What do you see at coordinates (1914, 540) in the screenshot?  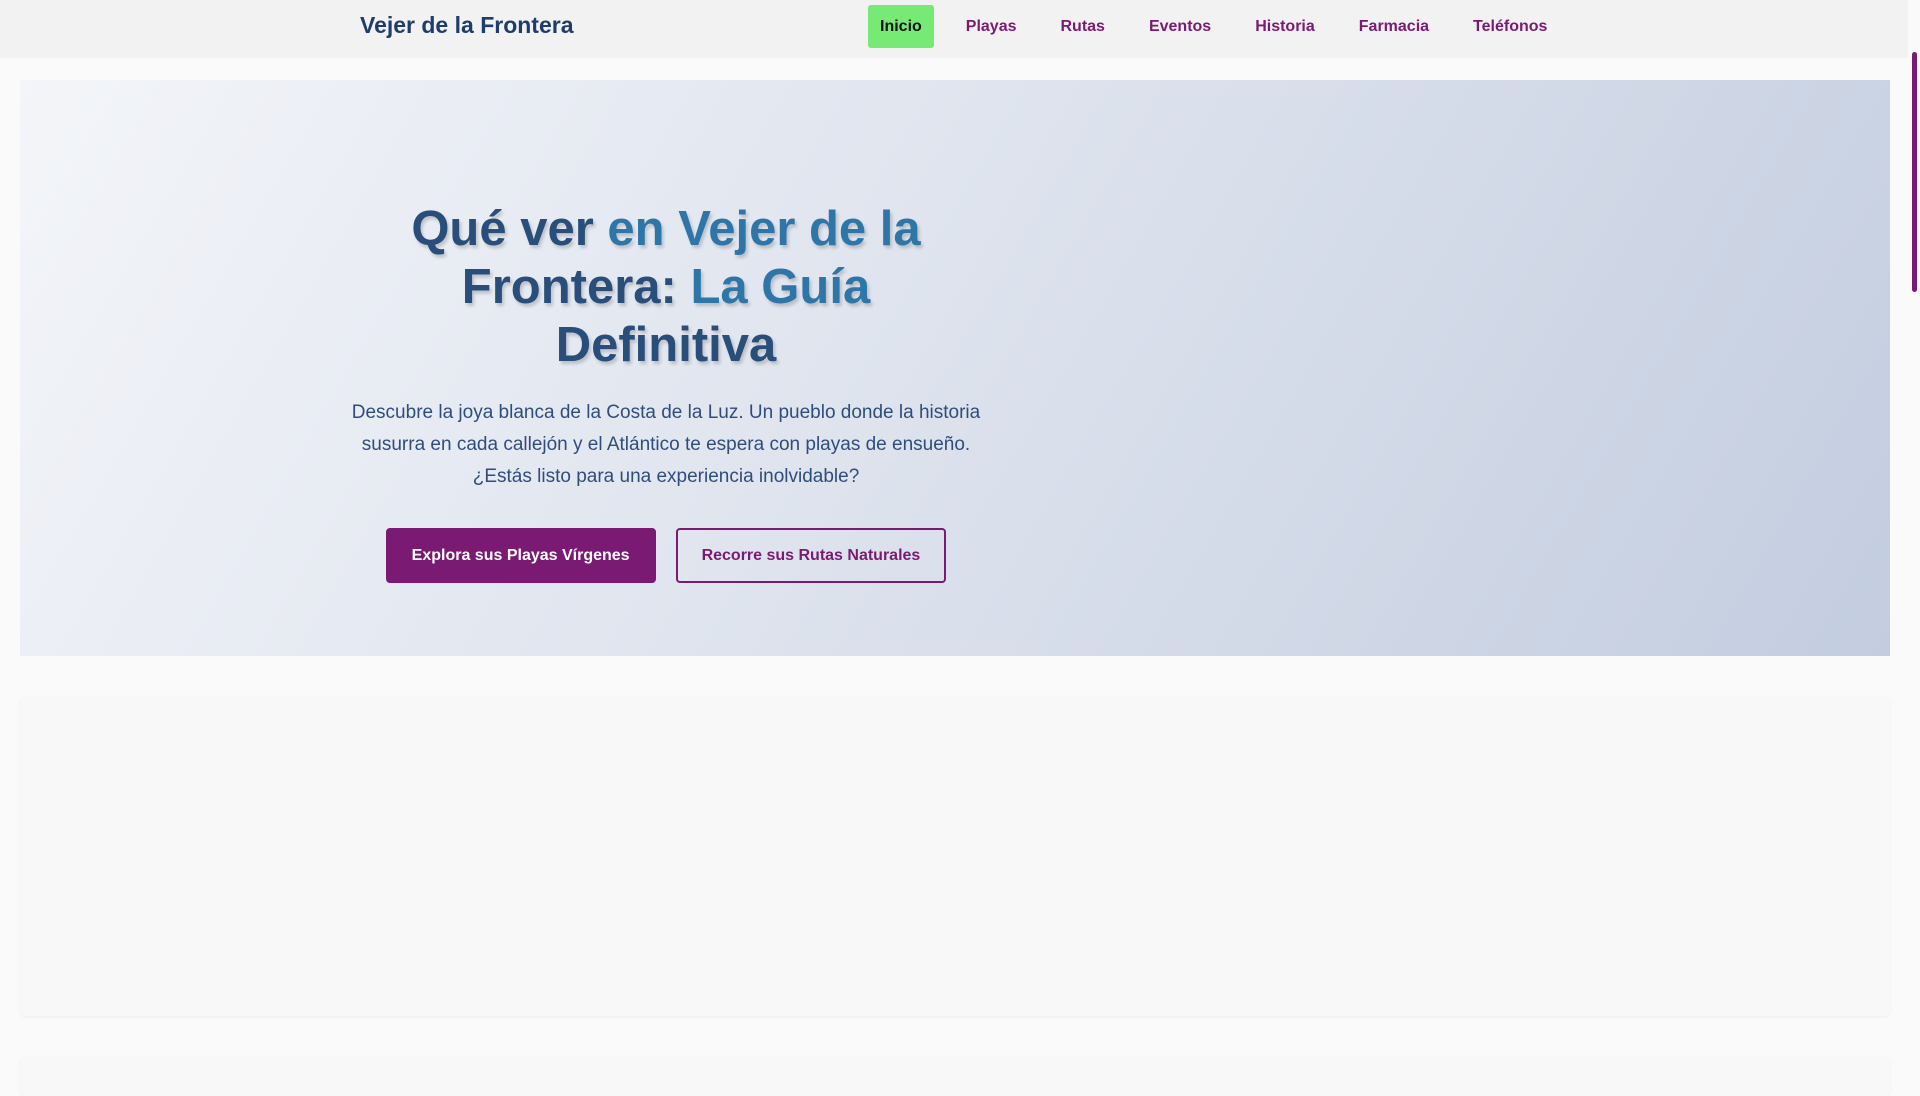 I see `page-scrollbar` at bounding box center [1914, 540].